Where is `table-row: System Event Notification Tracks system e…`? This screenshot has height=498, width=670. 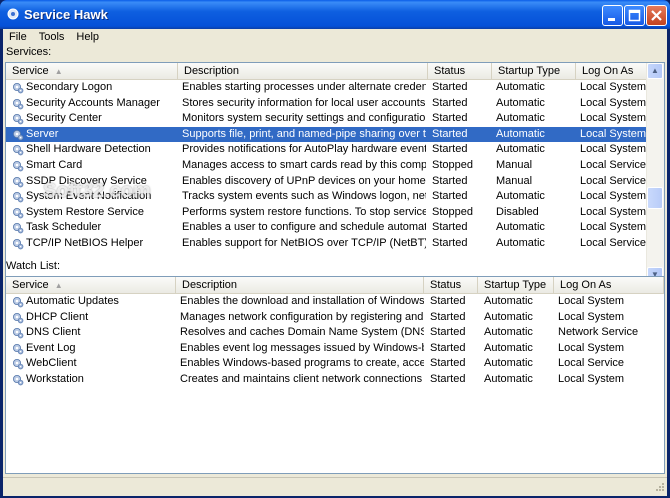 table-row: System Event Notification Tracks system e… is located at coordinates (335, 197).